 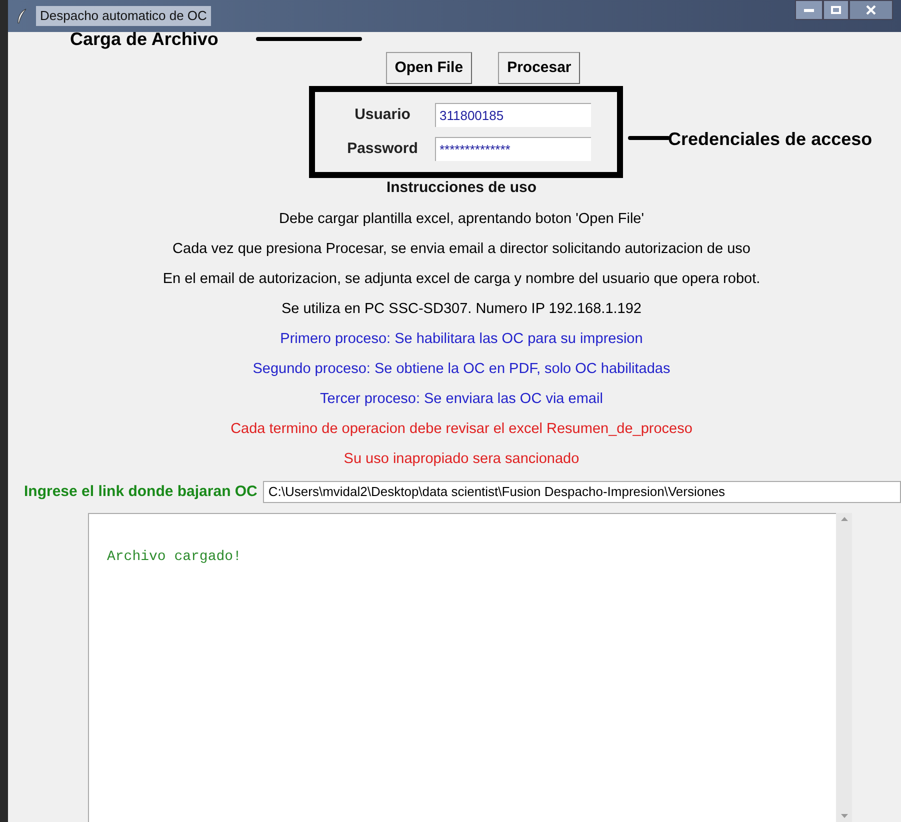 I want to click on leader-line, so click(x=649, y=138).